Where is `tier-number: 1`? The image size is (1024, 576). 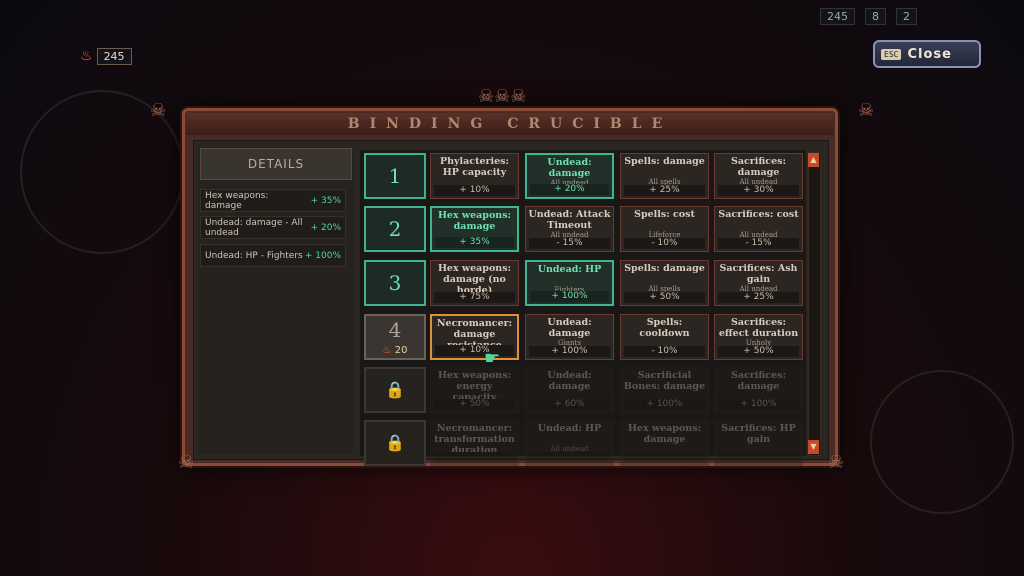 tier-number: 1 is located at coordinates (395, 176).